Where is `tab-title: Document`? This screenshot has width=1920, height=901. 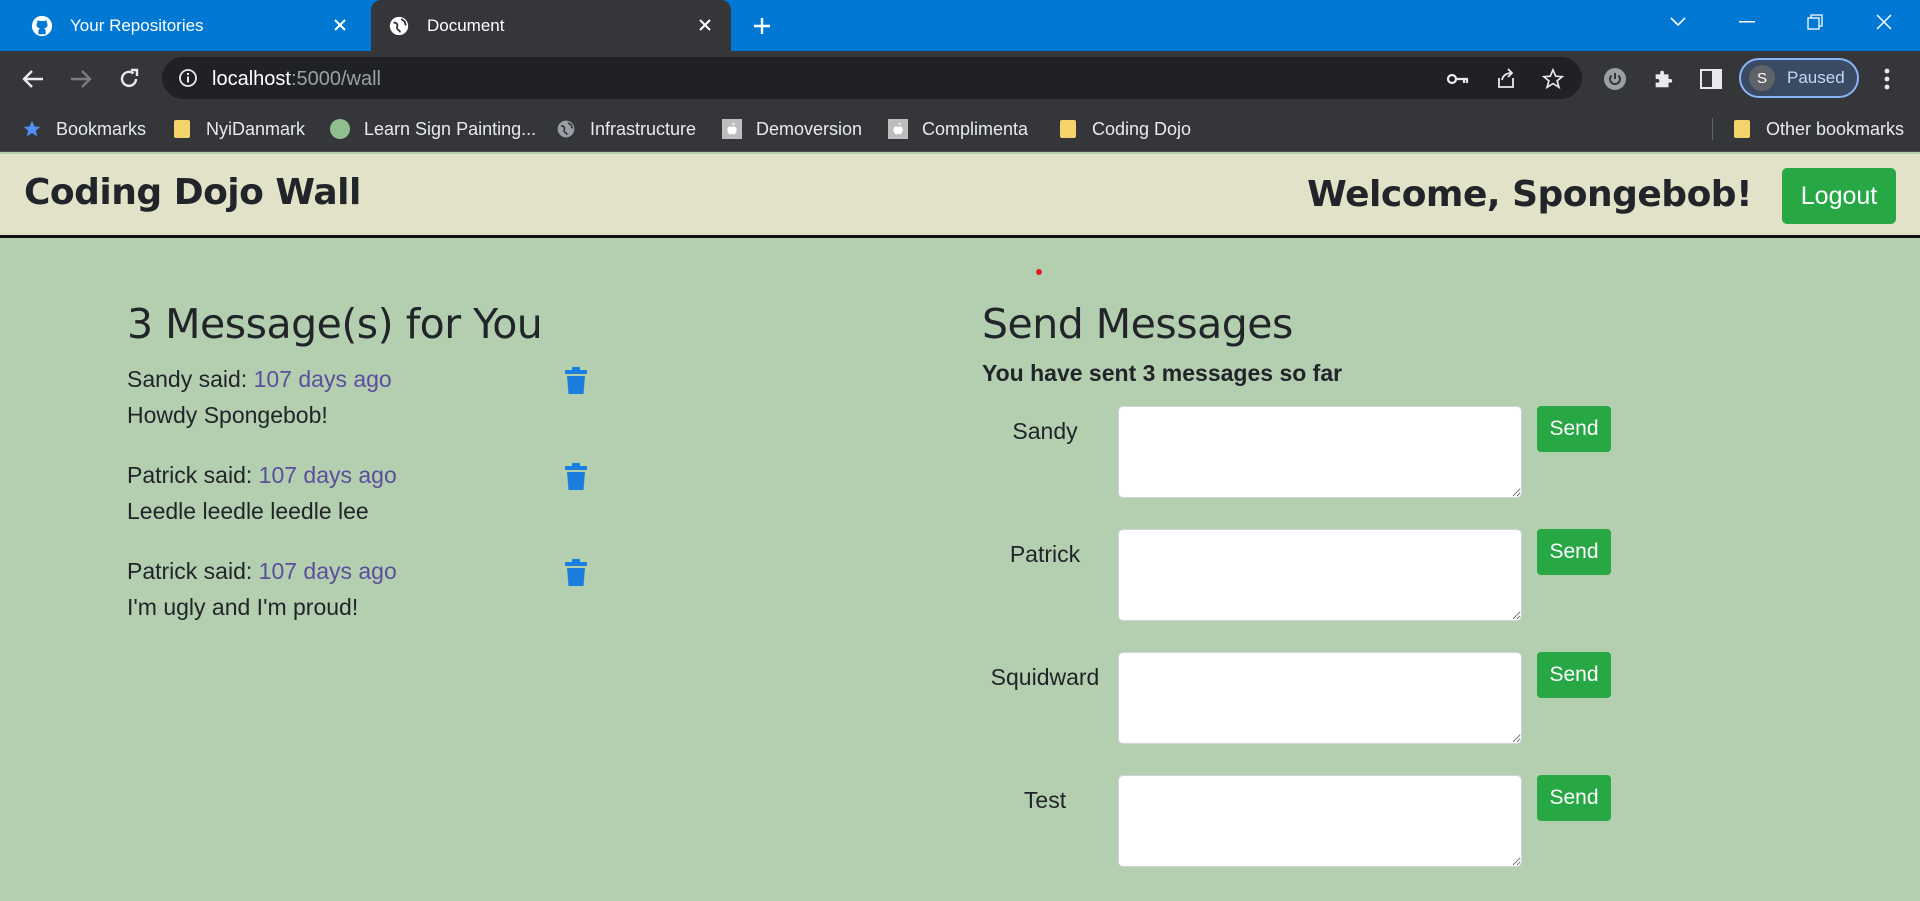
tab-title: Document is located at coordinates (466, 25).